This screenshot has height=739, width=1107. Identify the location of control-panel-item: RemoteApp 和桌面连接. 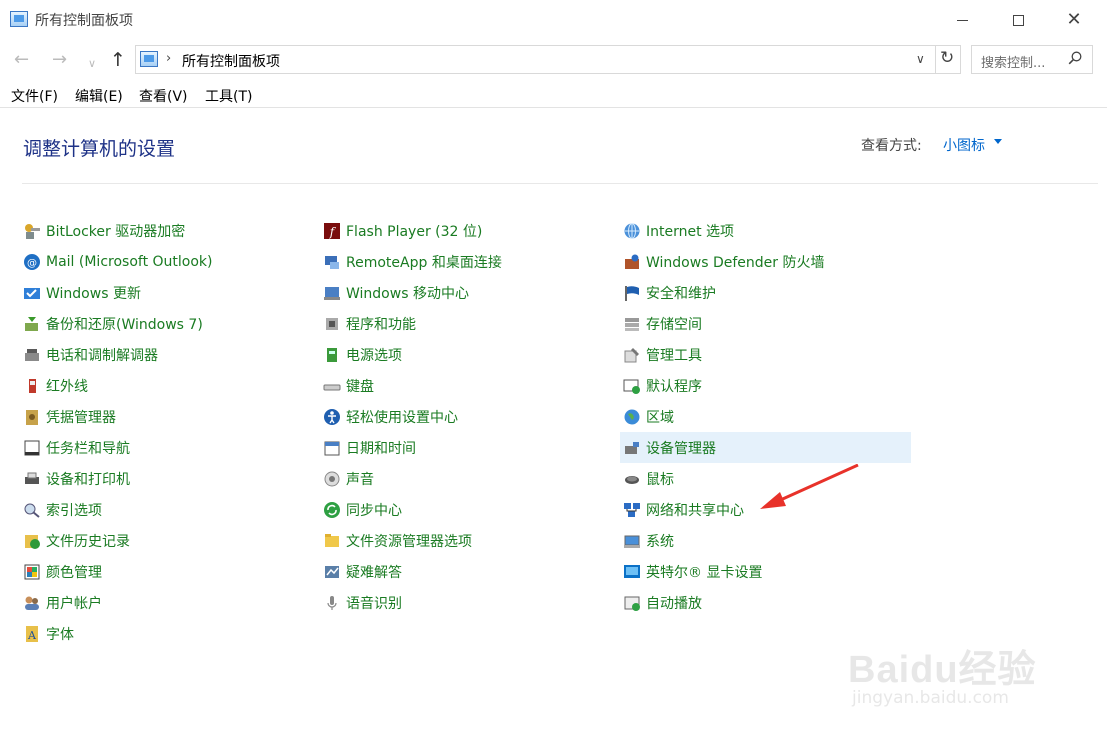
(465, 261).